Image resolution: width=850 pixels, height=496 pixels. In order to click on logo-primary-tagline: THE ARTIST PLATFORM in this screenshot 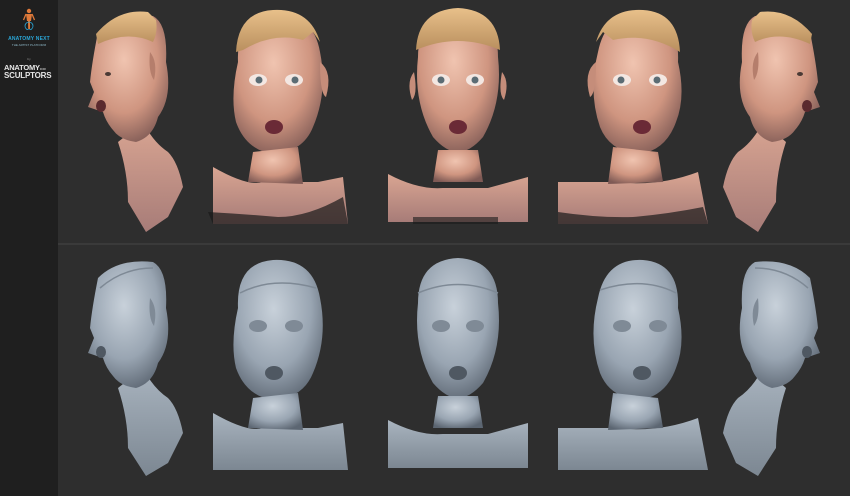, I will do `click(29, 45)`.